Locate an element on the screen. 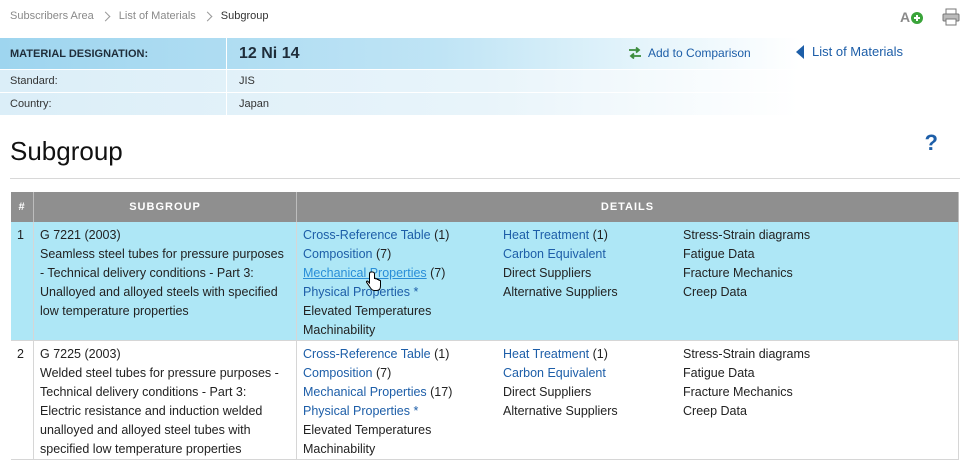 This screenshot has height=473, width=970. header-details: DETAILS is located at coordinates (627, 207).